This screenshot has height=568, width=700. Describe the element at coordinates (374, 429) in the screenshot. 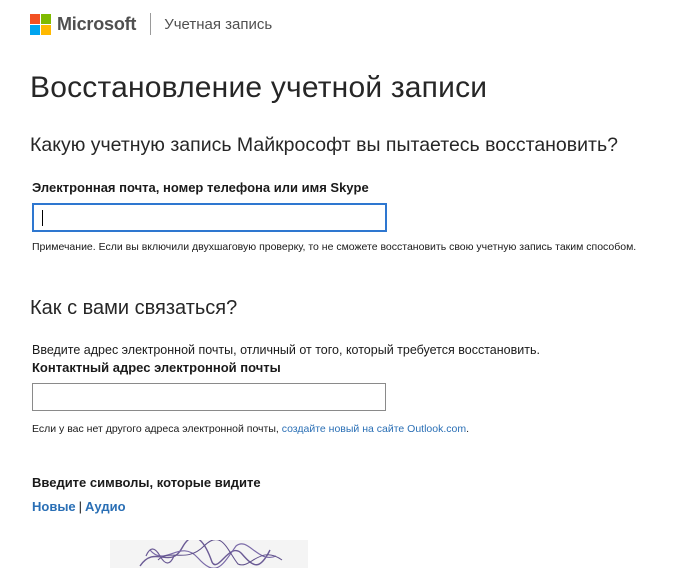

I see `create-outlook-link: создайте новый на сайте Outlook.com` at that location.